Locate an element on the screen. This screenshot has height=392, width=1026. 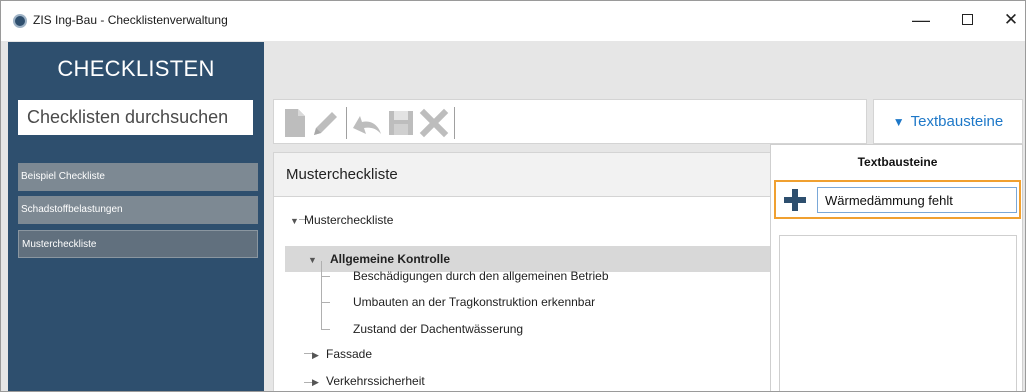
delete-icon is located at coordinates (434, 123).